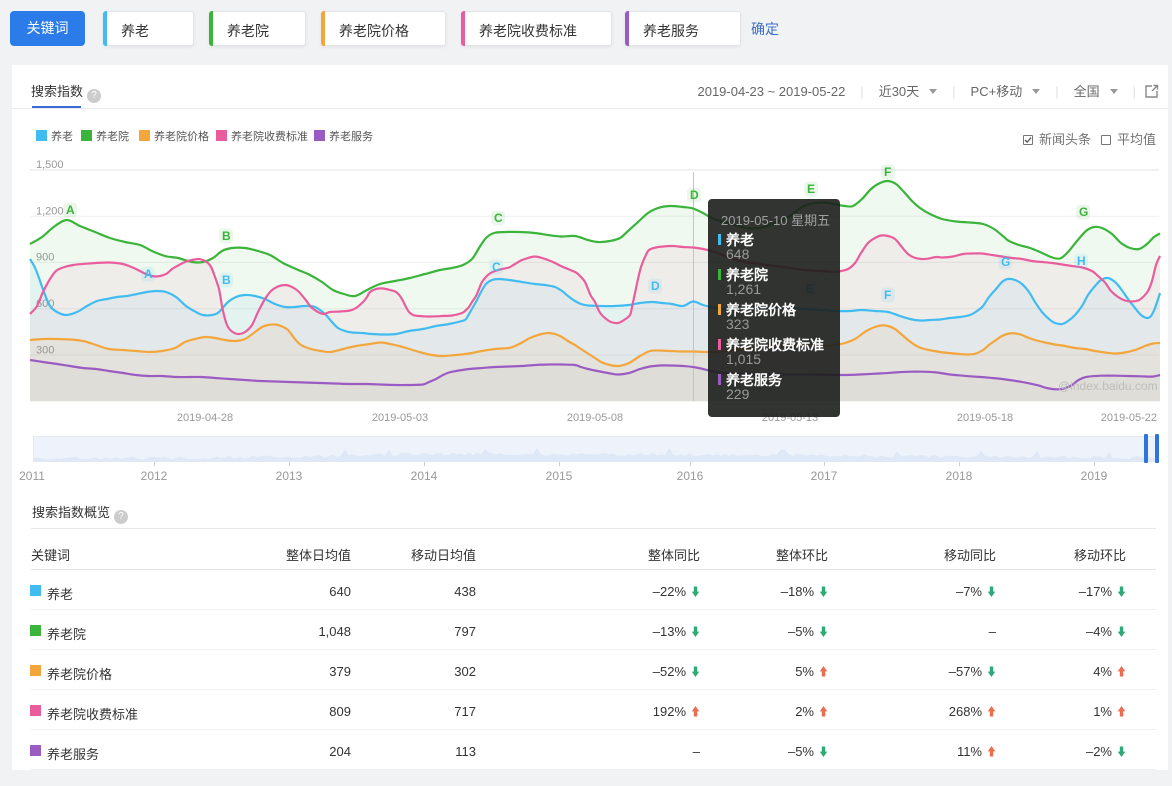 The height and width of the screenshot is (786, 1172). Describe the element at coordinates (50, 165) in the screenshot. I see `svg-text: 1,500` at that location.